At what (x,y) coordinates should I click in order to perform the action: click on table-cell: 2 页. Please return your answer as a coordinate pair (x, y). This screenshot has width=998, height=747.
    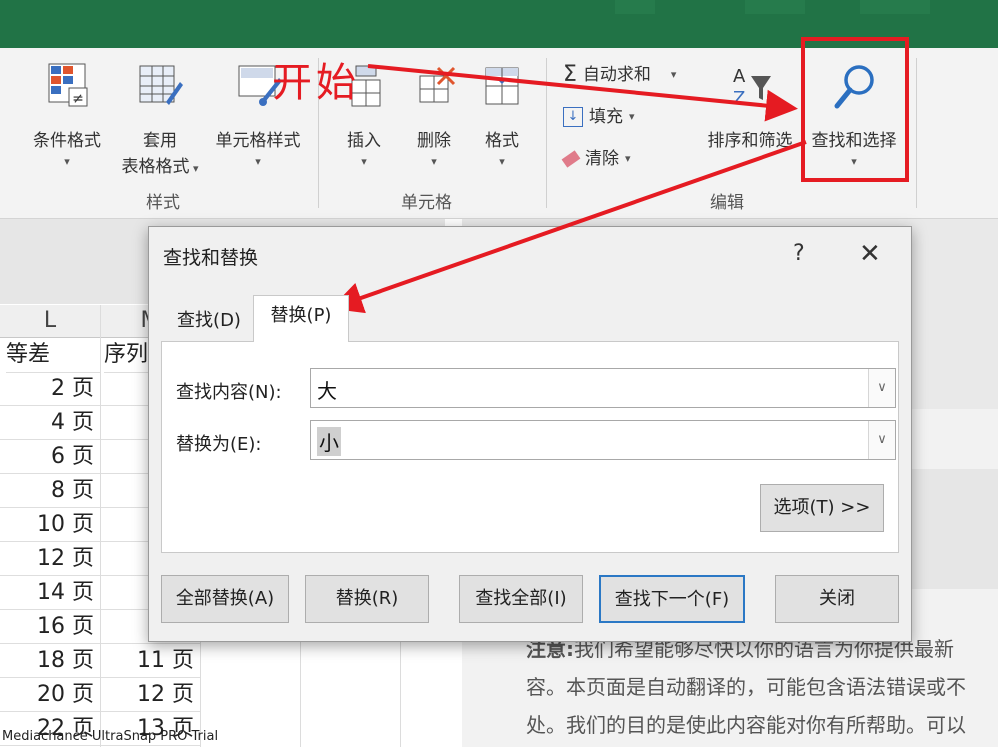
    Looking at the image, I should click on (50, 389).